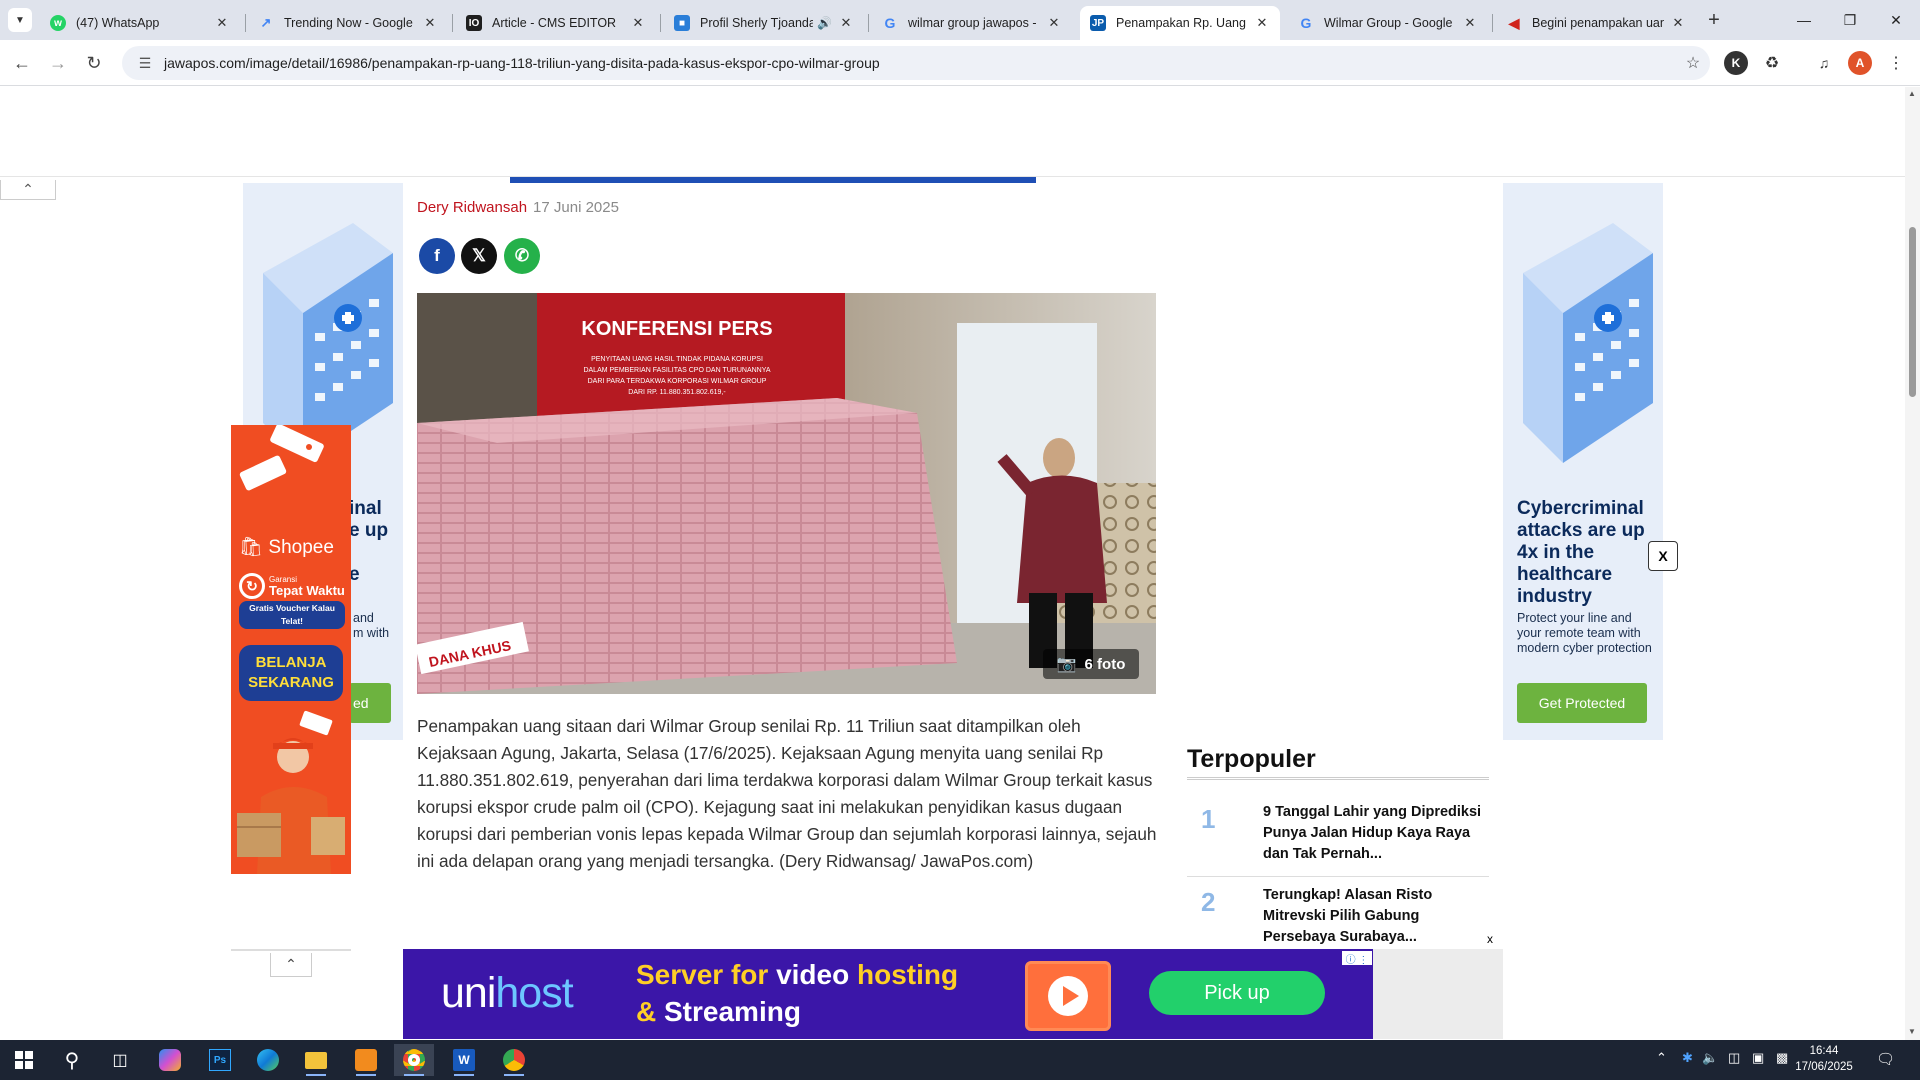 Image resolution: width=1920 pixels, height=1080 pixels. Describe the element at coordinates (1091, 664) in the screenshot. I see `photo-count-button: 📷 6 foto` at that location.